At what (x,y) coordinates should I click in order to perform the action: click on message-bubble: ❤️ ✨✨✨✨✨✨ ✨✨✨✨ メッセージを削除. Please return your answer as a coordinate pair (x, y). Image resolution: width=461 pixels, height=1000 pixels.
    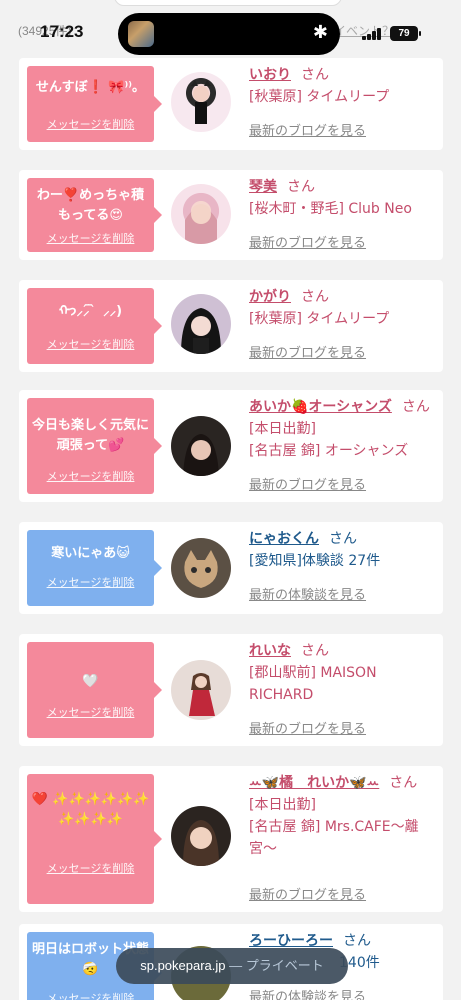
    Looking at the image, I should click on (94, 839).